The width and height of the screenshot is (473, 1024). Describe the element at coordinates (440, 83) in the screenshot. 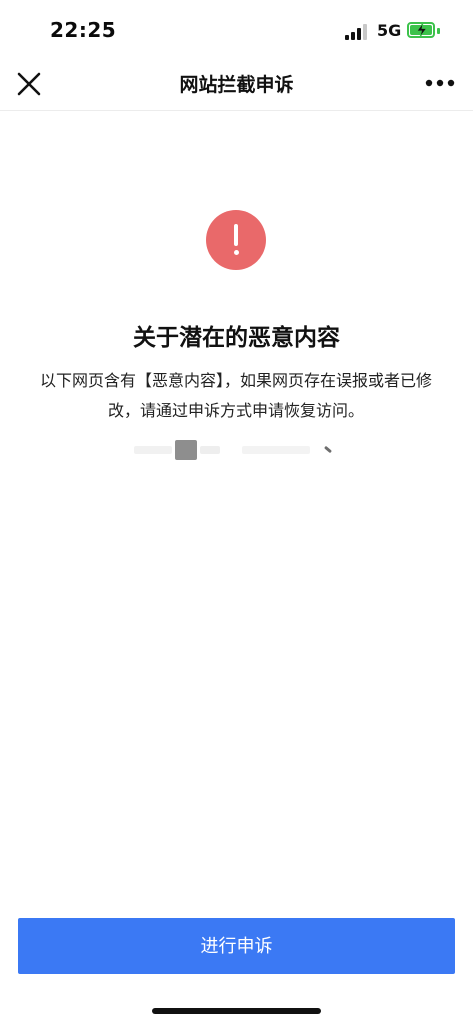

I see `more-horizontal-icon` at that location.